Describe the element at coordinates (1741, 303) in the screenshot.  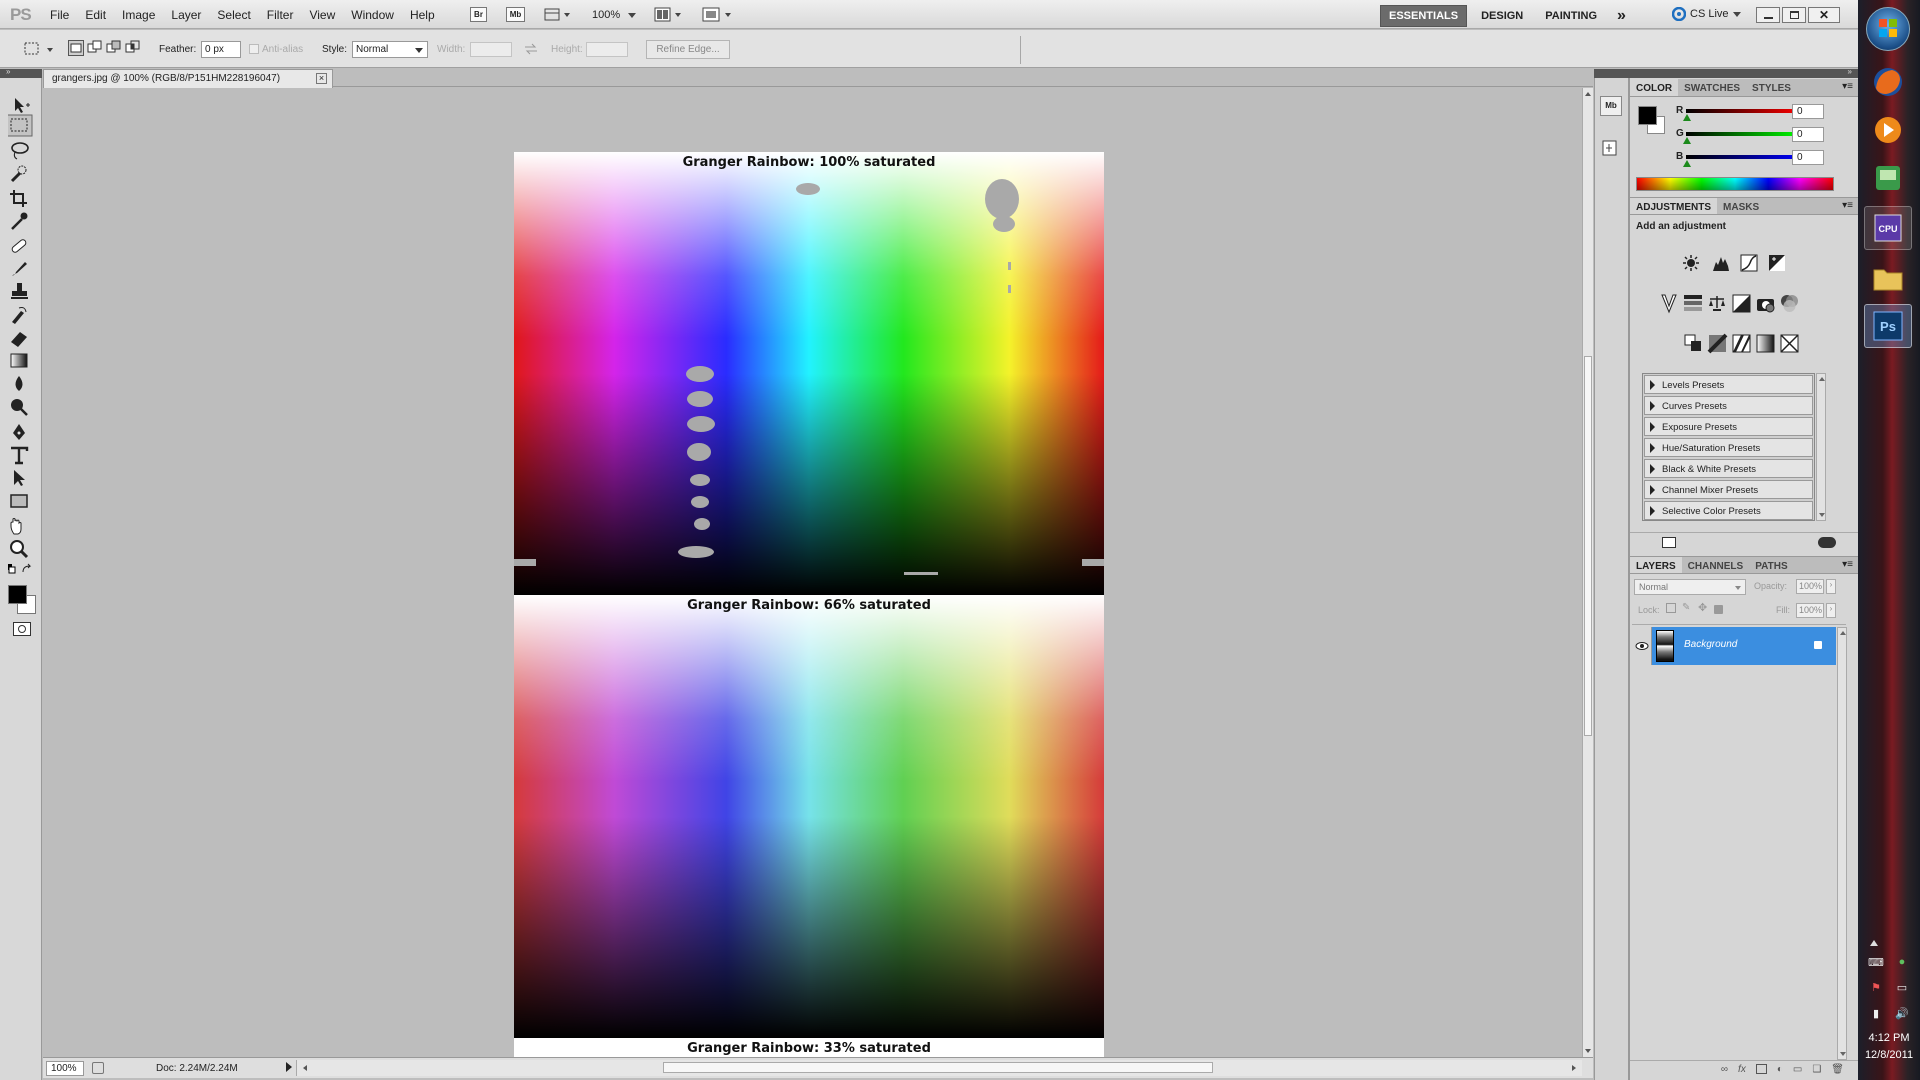
I see `black-white-icon` at that location.